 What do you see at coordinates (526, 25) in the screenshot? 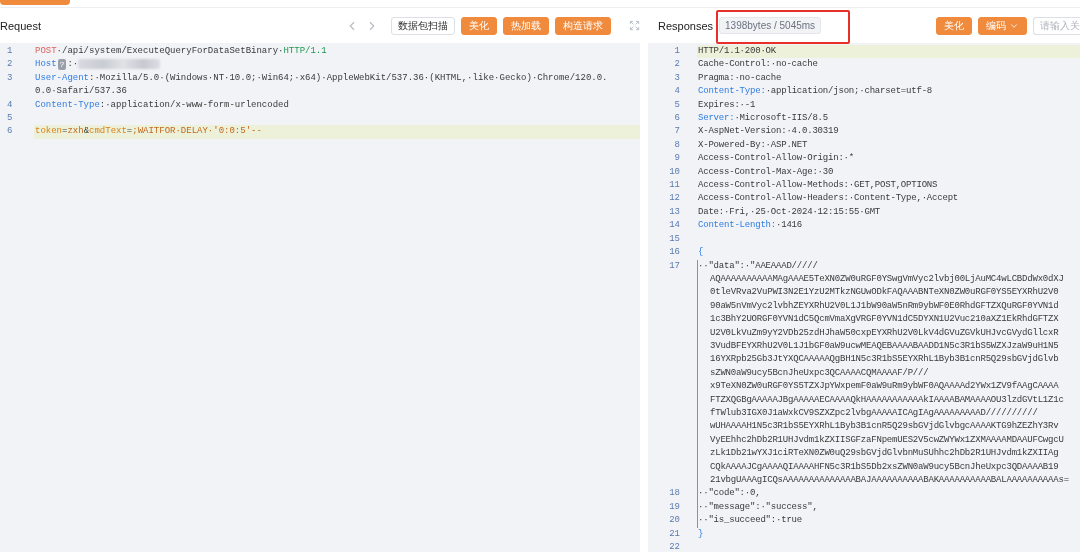
I see `action-button: 热加载` at bounding box center [526, 25].